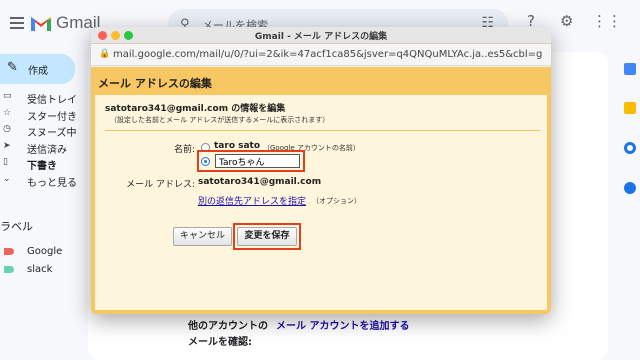 The image size is (640, 360). Describe the element at coordinates (257, 161) in the screenshot. I see `custom-name-input` at that location.